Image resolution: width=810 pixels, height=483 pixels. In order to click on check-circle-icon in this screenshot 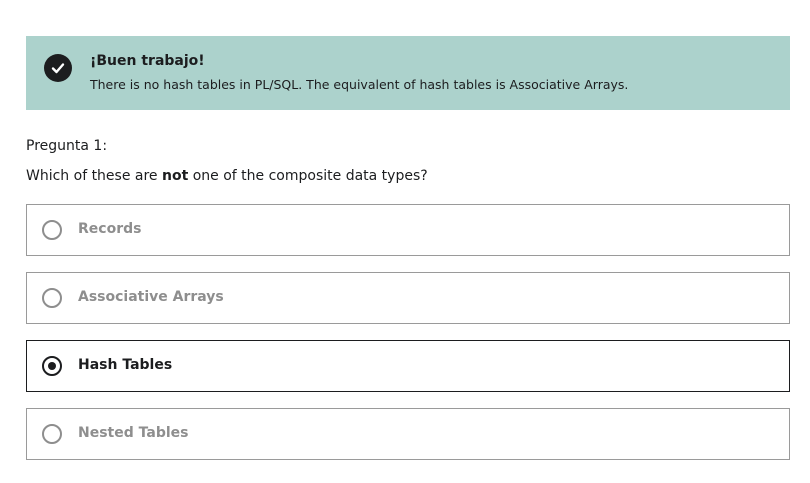, I will do `click(58, 68)`.